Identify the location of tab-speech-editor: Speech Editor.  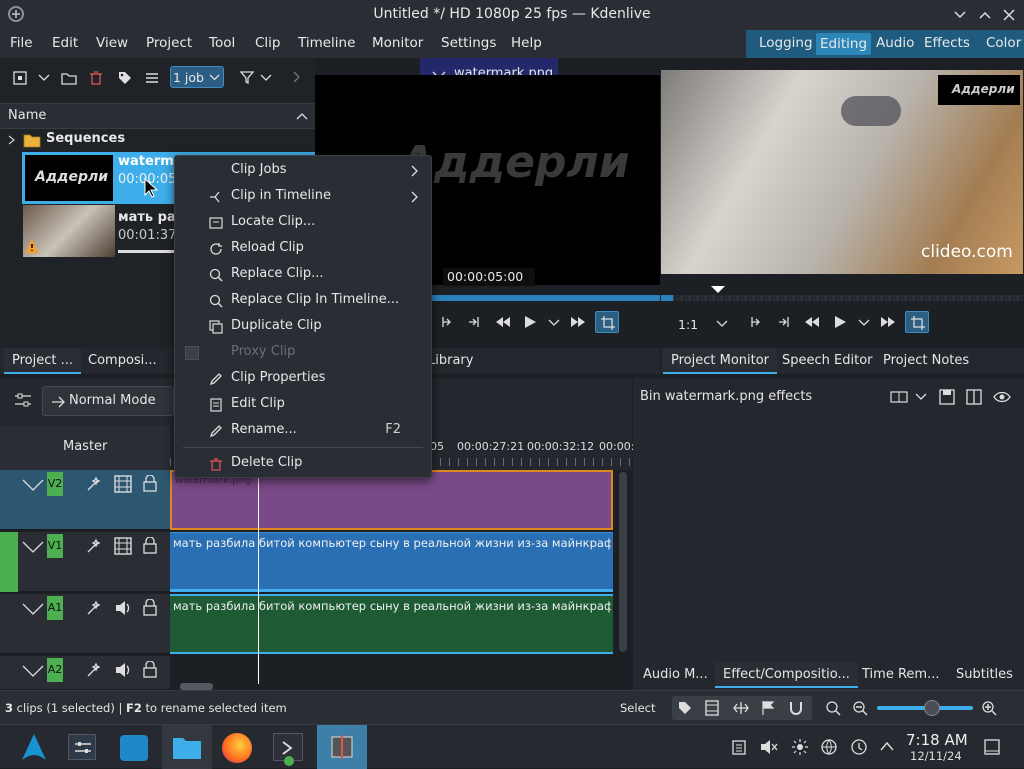
(827, 361).